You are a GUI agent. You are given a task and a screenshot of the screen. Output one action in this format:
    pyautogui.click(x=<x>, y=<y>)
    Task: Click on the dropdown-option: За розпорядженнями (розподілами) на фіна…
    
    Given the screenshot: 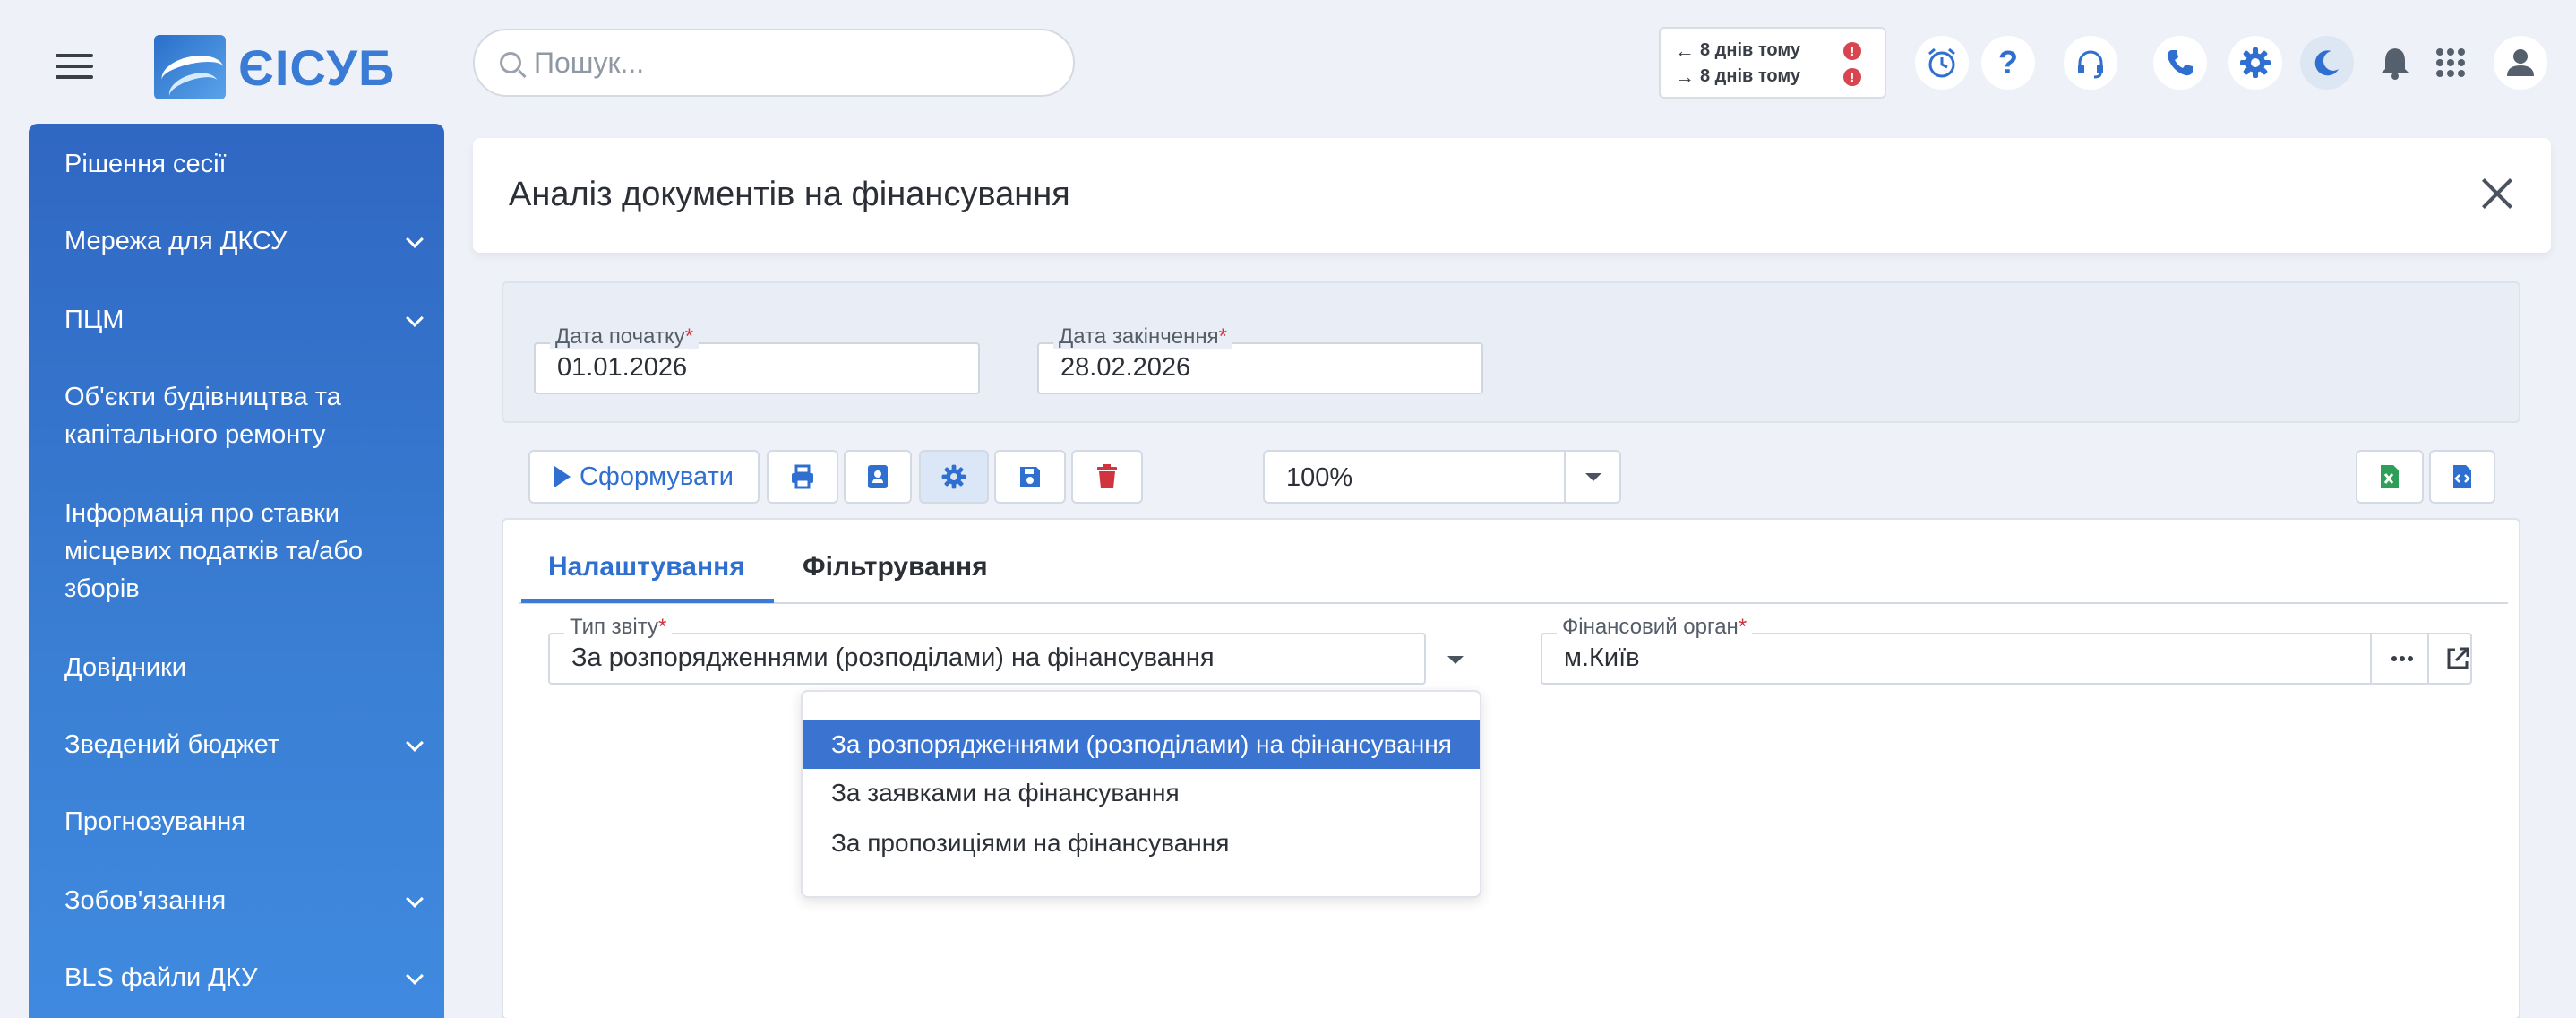 What is the action you would take?
    pyautogui.click(x=1141, y=744)
    